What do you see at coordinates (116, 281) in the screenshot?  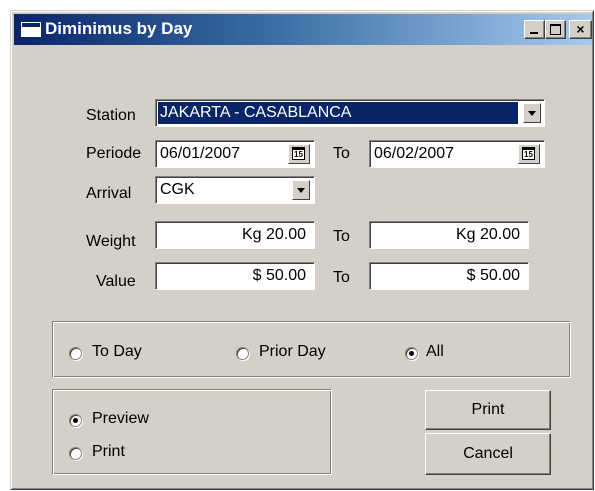 I see `value-label: Value` at bounding box center [116, 281].